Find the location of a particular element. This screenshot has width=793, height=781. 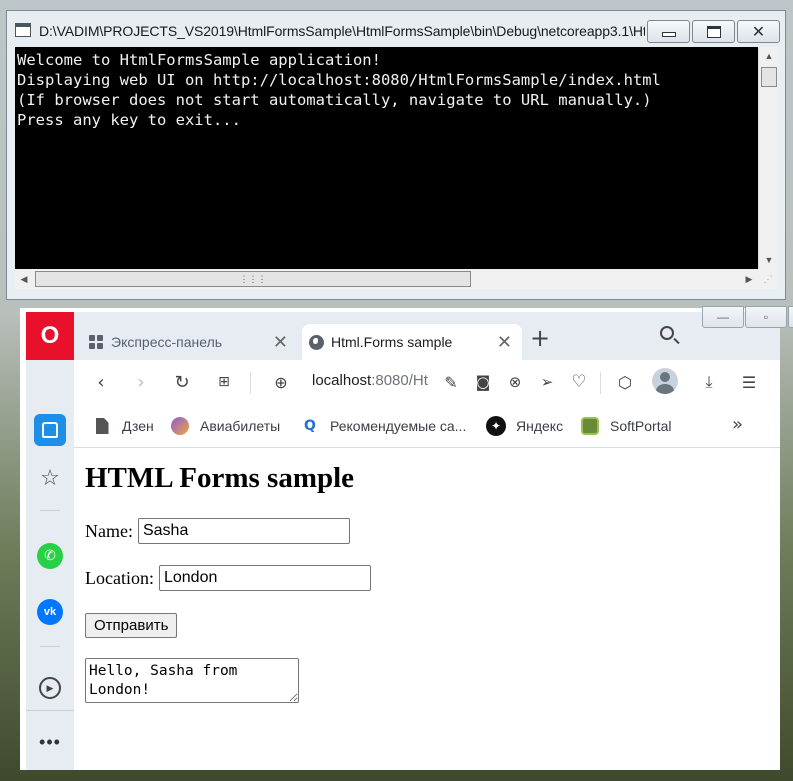

bookmark-yandex: ✦ Яндекс is located at coordinates (524, 426).